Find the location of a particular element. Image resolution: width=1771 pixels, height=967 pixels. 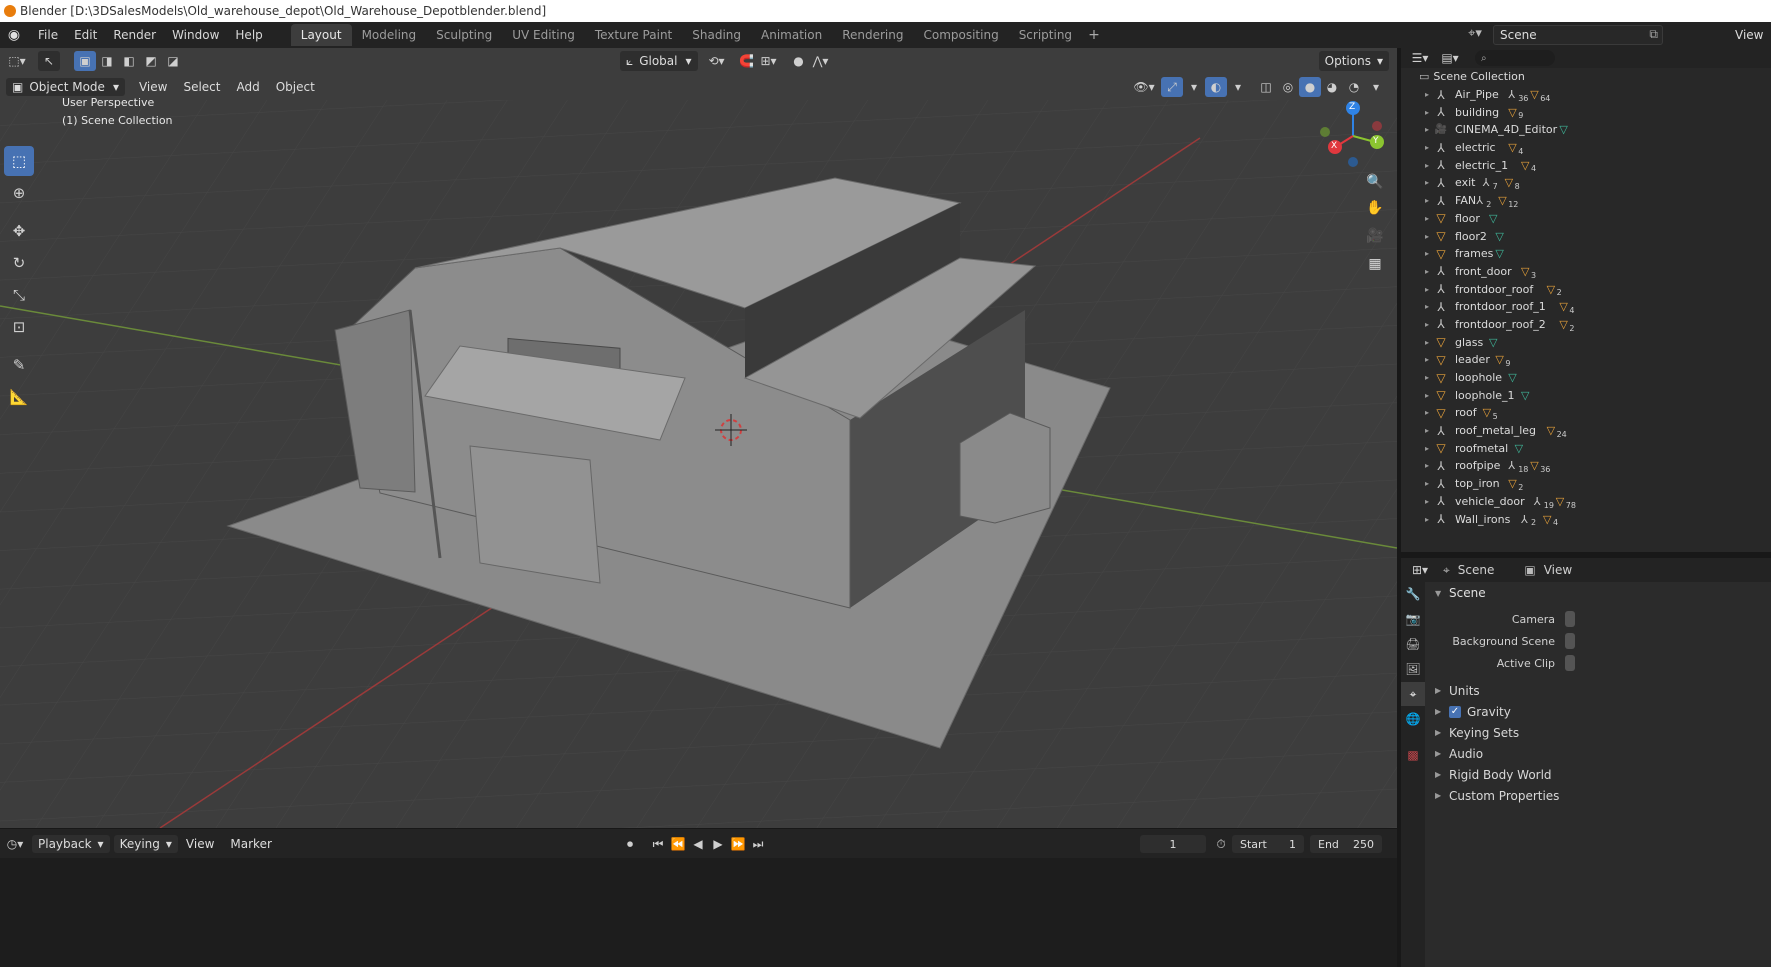

start-frame-field: Start 1 is located at coordinates (1268, 844).